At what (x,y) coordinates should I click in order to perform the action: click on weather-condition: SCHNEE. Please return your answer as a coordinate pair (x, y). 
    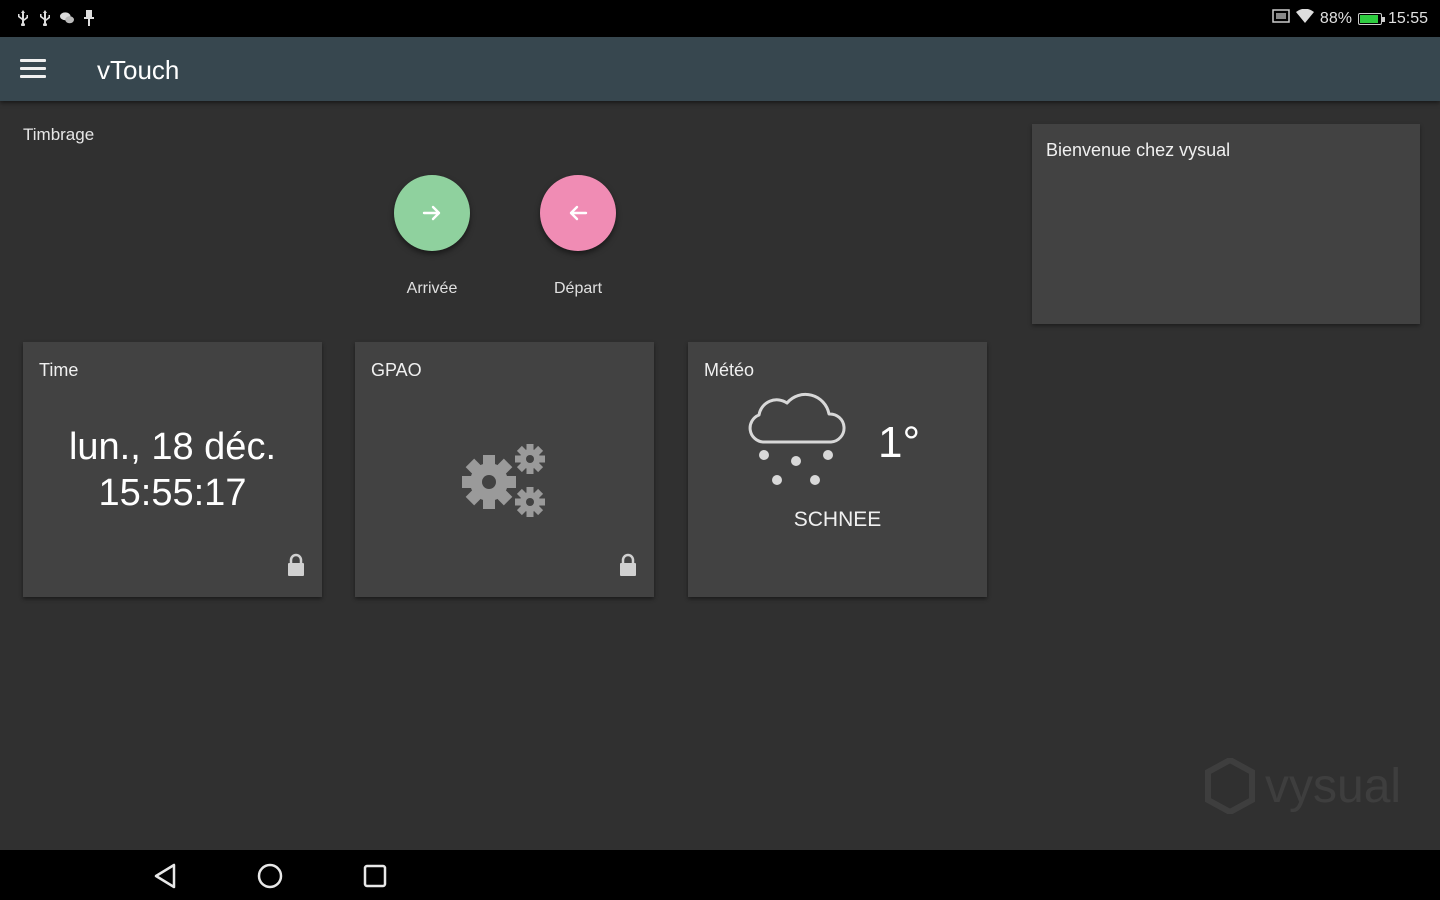
    Looking at the image, I should click on (837, 520).